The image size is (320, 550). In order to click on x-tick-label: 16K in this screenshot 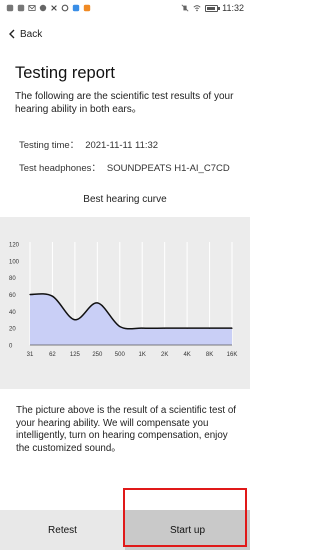, I will do `click(232, 355)`.